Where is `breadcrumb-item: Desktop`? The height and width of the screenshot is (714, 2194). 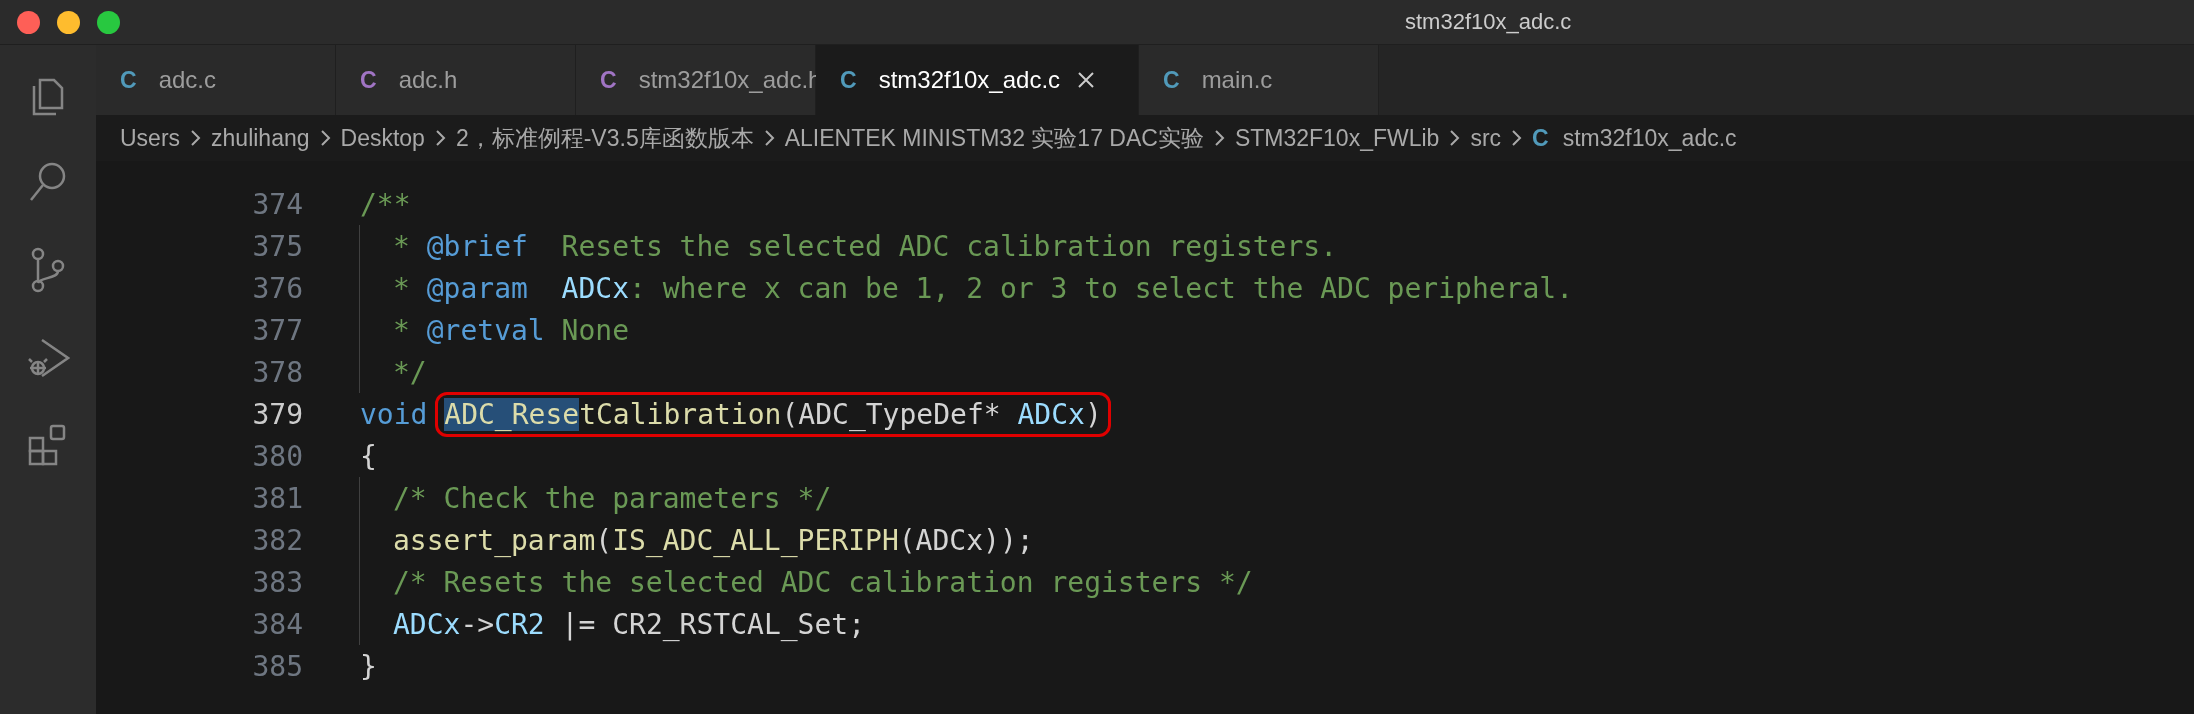 breadcrumb-item: Desktop is located at coordinates (382, 138).